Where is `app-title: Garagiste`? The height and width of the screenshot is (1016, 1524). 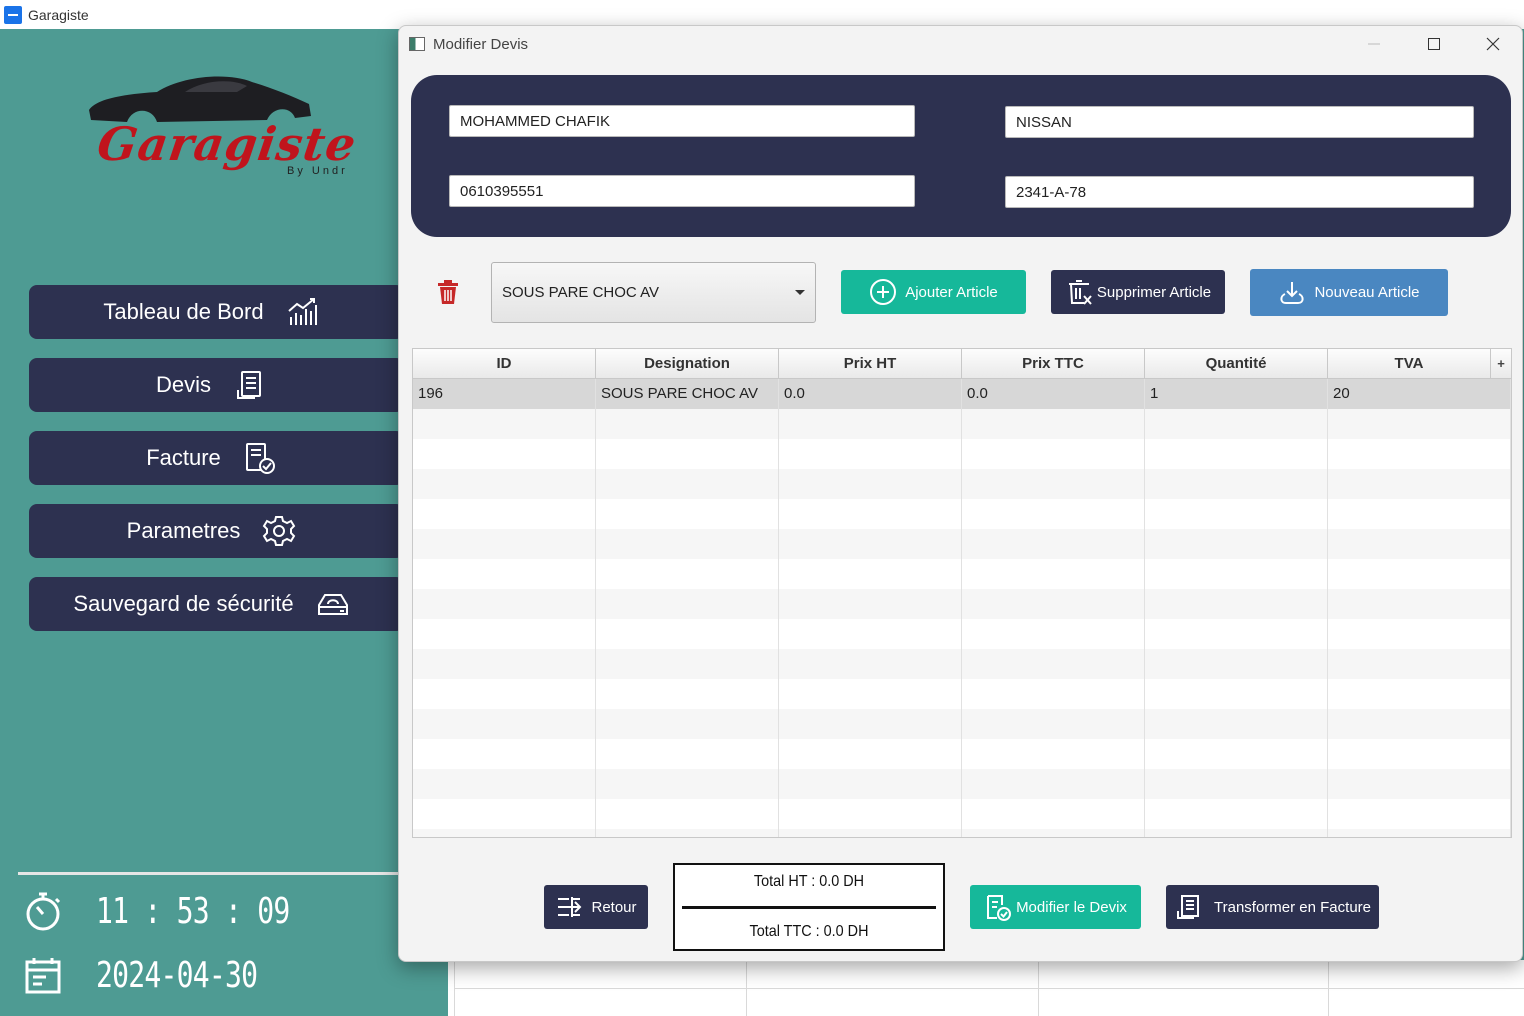 app-title: Garagiste is located at coordinates (58, 14).